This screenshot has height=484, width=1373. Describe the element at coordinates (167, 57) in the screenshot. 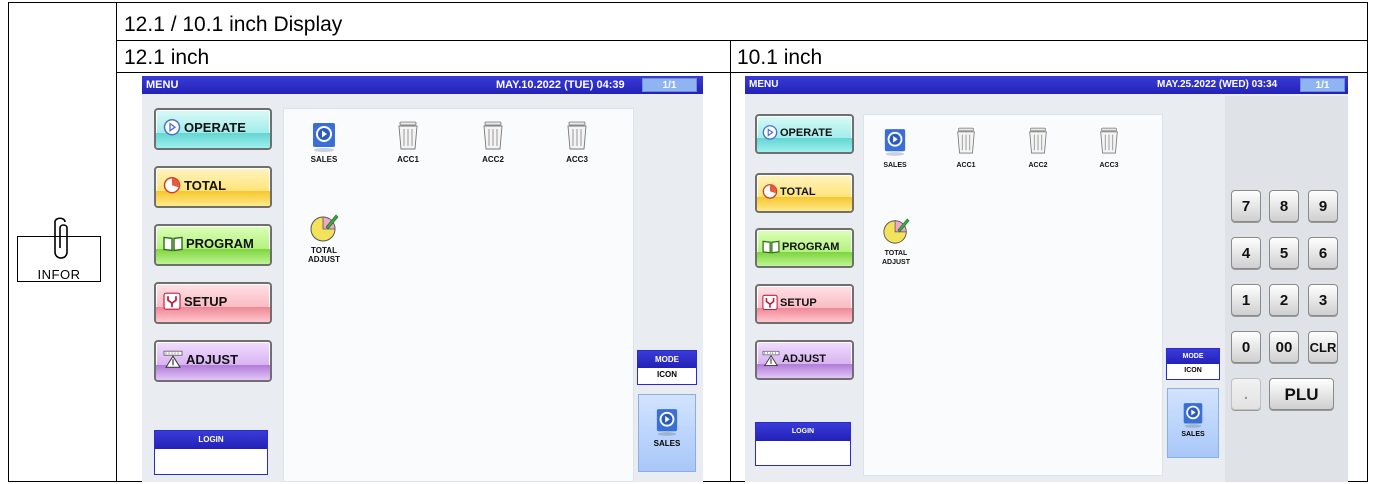

I see `column-header-12-inch: 12.1 inch` at that location.